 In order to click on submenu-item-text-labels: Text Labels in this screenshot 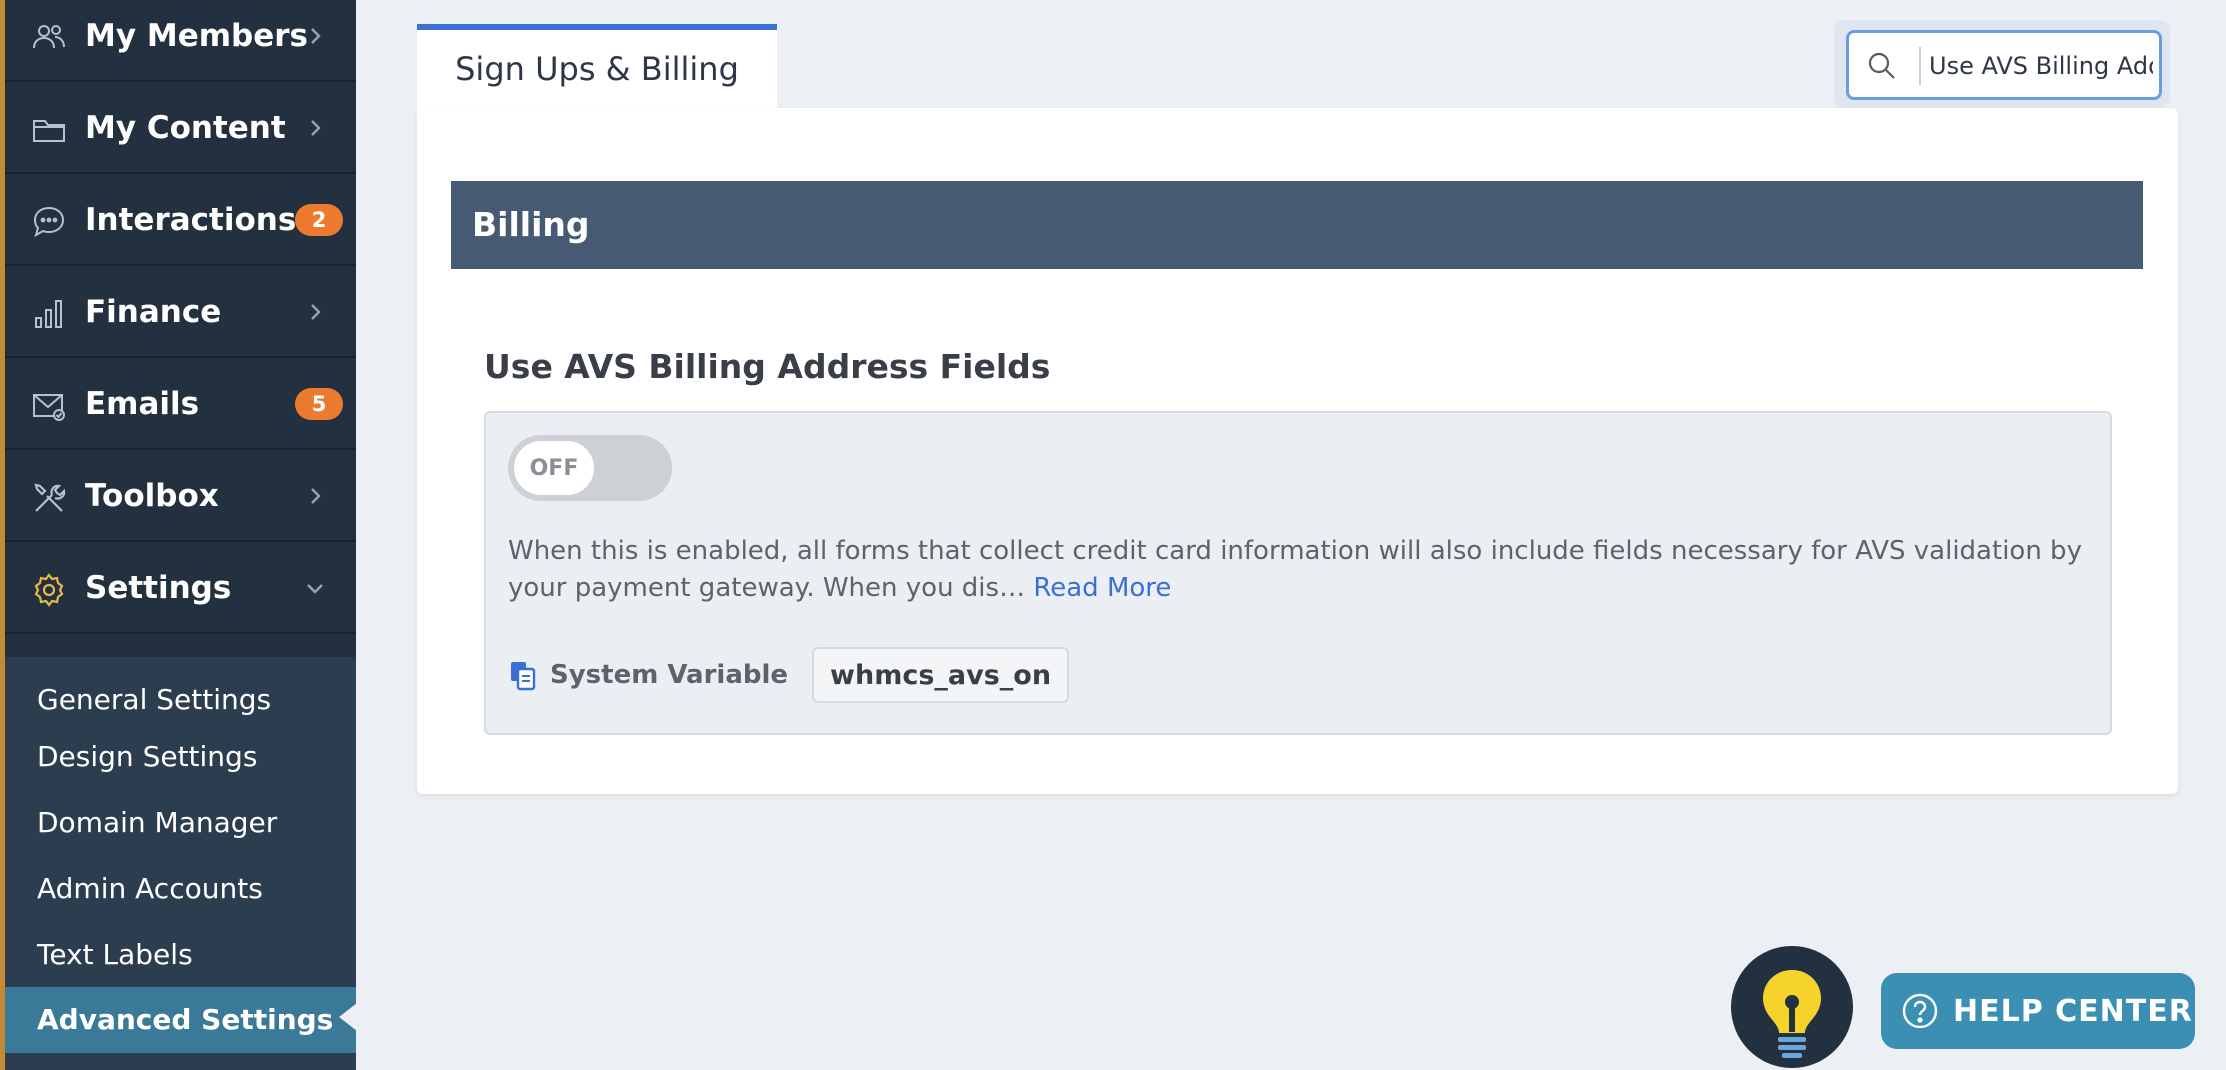, I will do `click(180, 955)`.